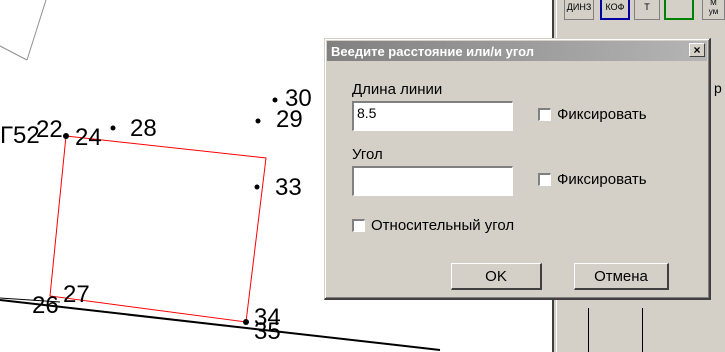 The height and width of the screenshot is (352, 725). I want to click on toolbar-button-2: КОФ, so click(615, 10).